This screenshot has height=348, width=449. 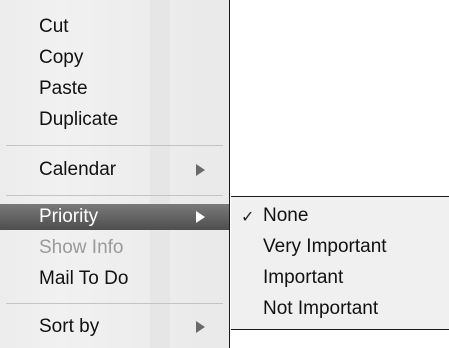 I want to click on menu-item-label: Calendar, so click(x=78, y=169).